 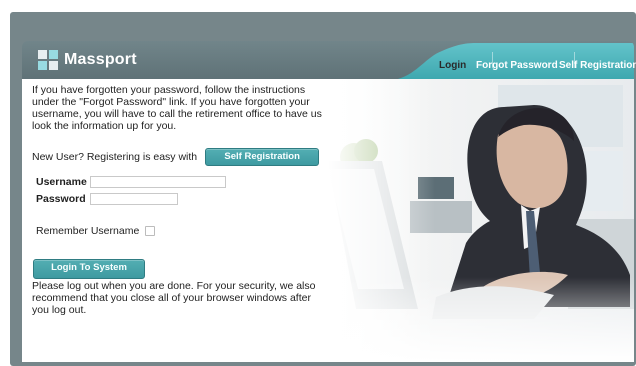 What do you see at coordinates (597, 65) in the screenshot?
I see `nav-self-registration: Self Registration` at bounding box center [597, 65].